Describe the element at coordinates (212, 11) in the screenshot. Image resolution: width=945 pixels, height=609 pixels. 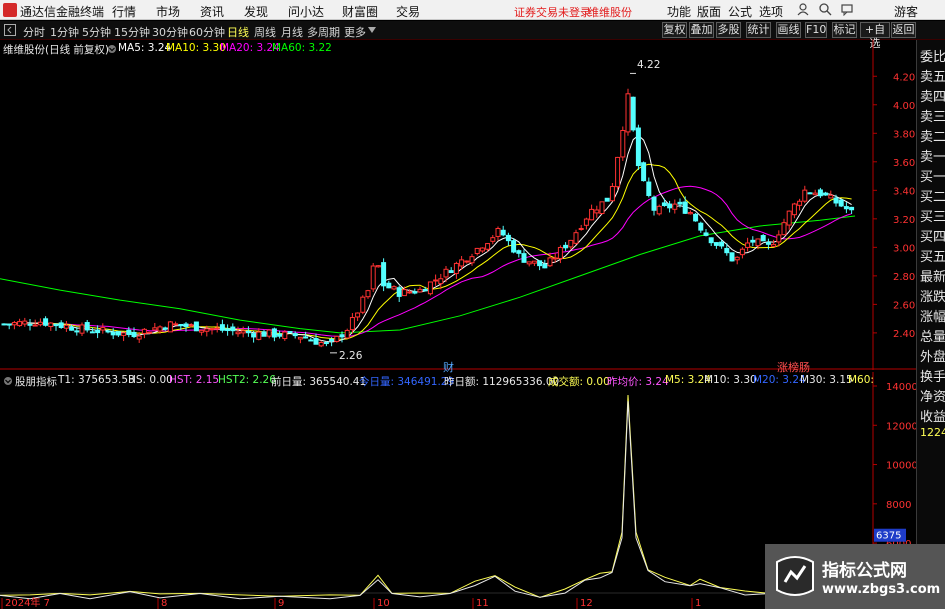
I see `menu-zixun: 资讯` at that location.